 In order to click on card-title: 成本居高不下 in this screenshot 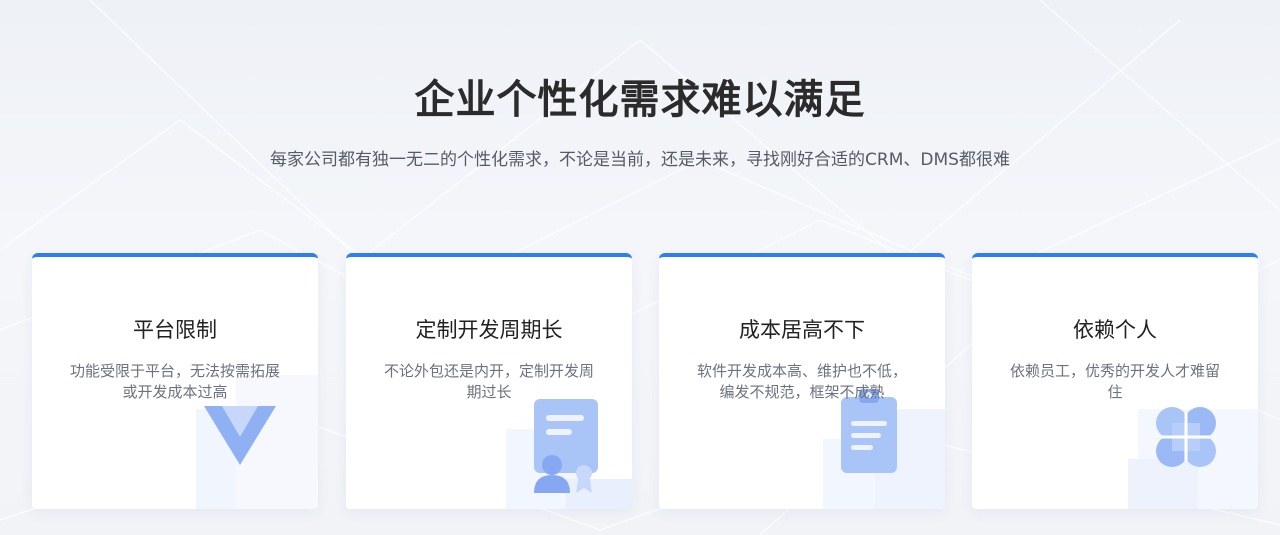, I will do `click(802, 330)`.